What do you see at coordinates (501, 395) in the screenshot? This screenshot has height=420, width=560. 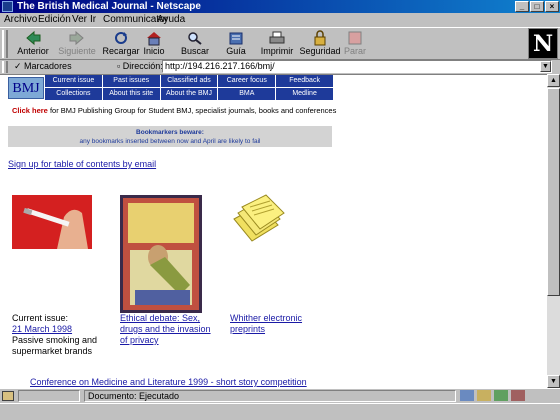 I see `discussion-icon` at bounding box center [501, 395].